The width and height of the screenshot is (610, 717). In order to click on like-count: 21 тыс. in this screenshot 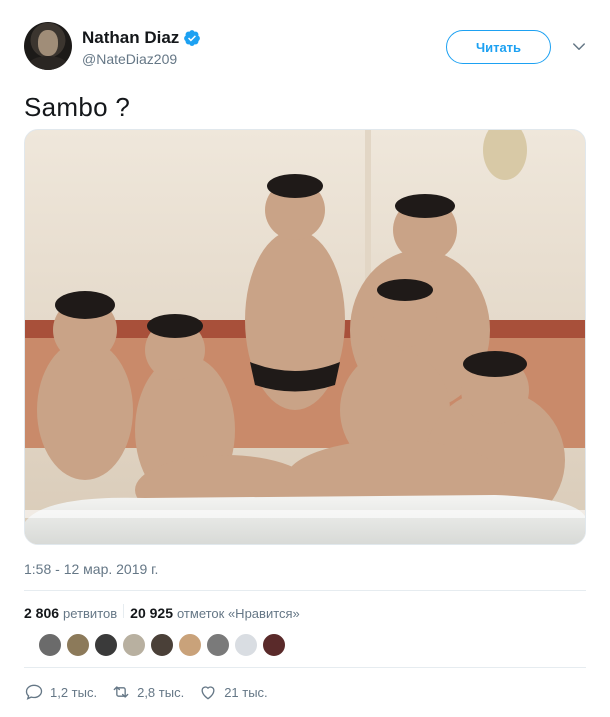, I will do `click(246, 692)`.